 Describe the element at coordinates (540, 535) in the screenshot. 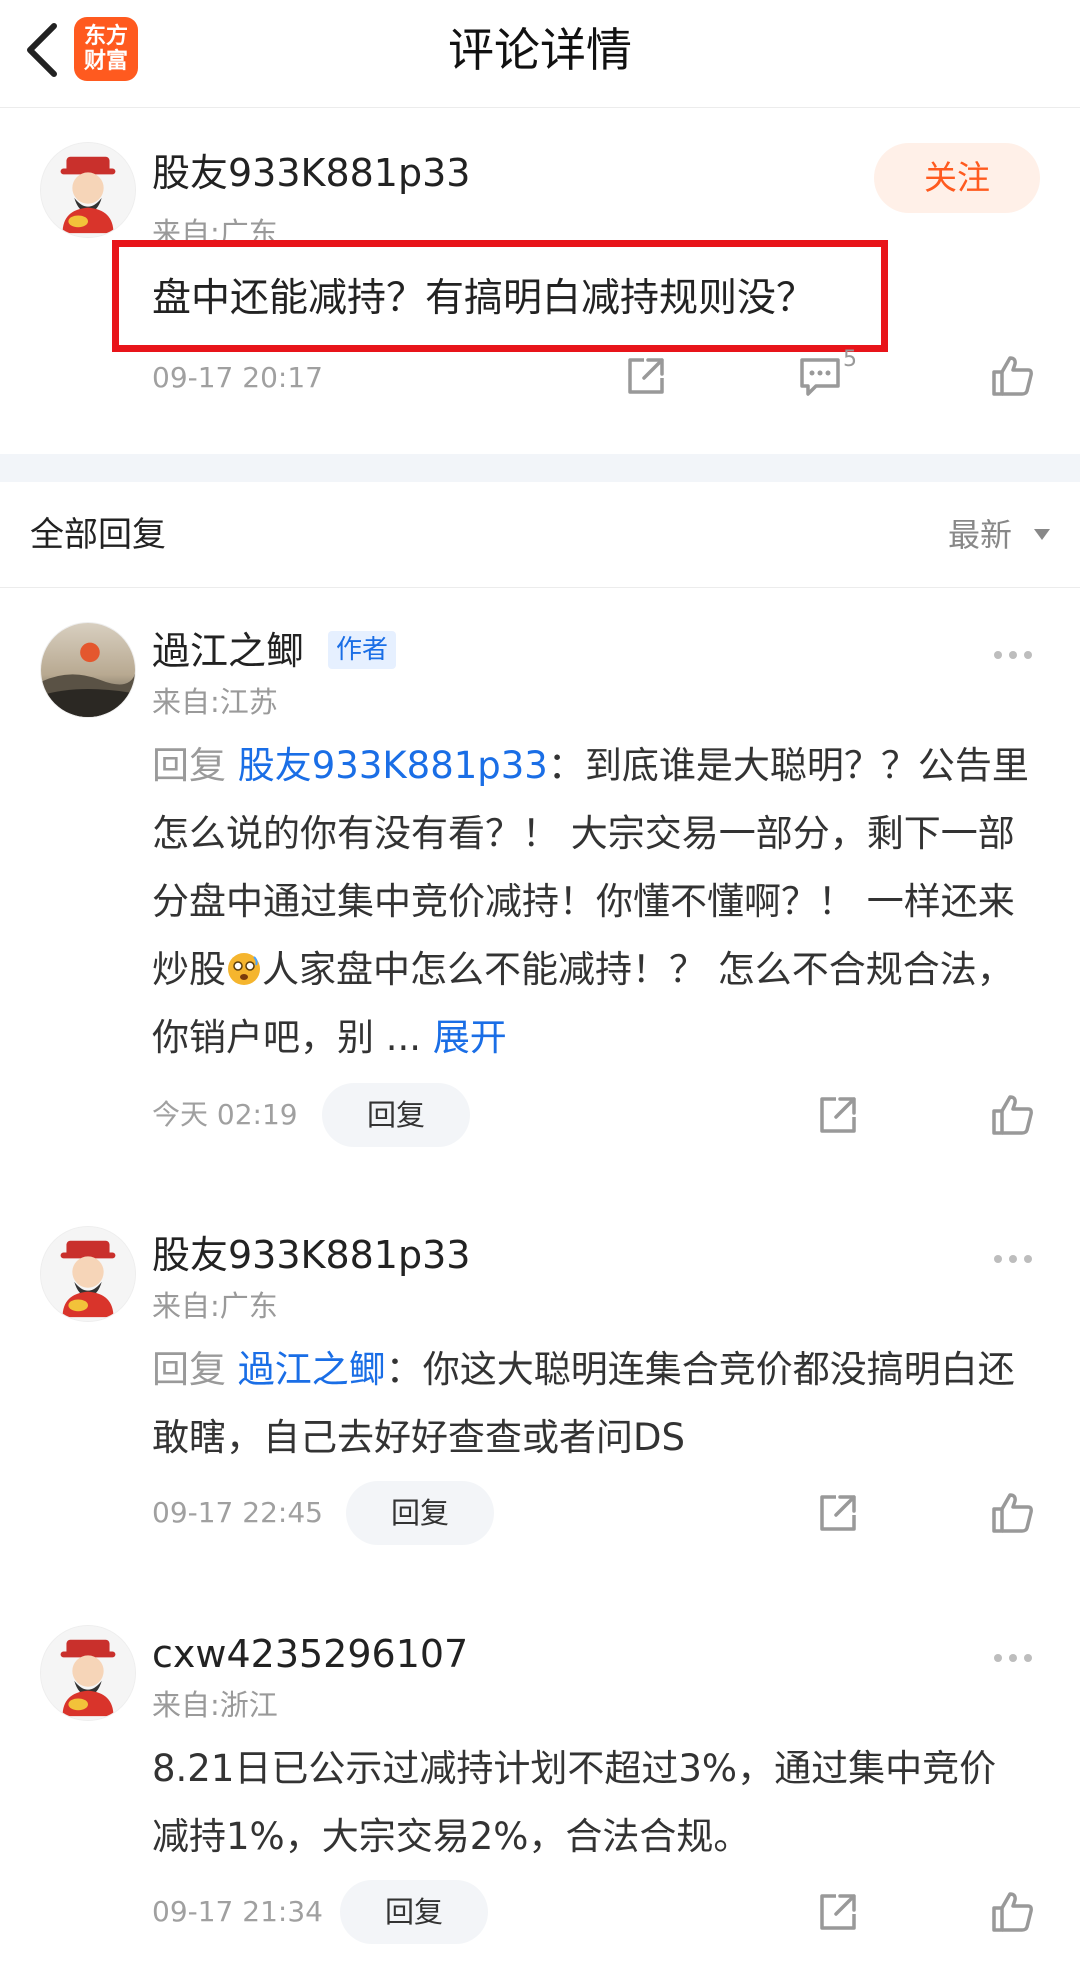

I see `replies-header: 全部回复 最新` at that location.